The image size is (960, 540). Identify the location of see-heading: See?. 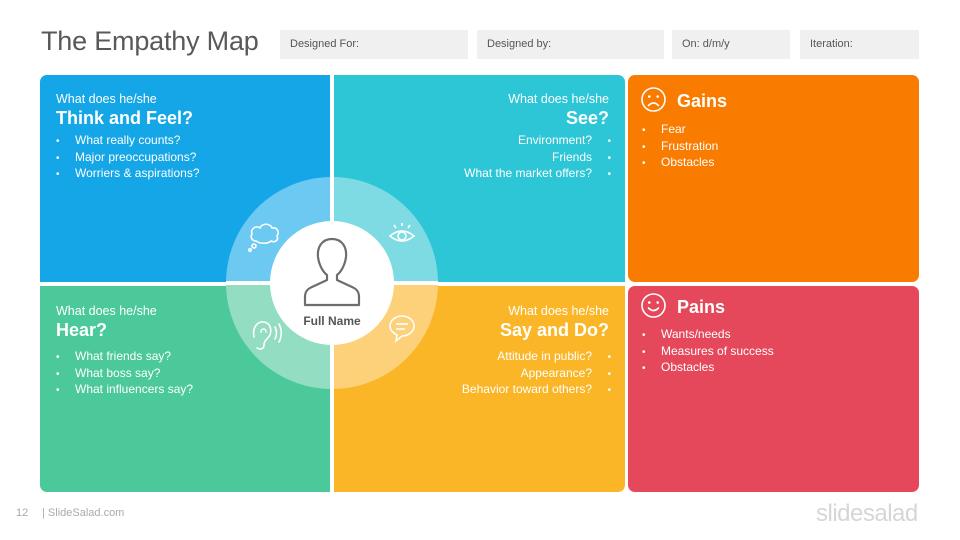
(587, 118).